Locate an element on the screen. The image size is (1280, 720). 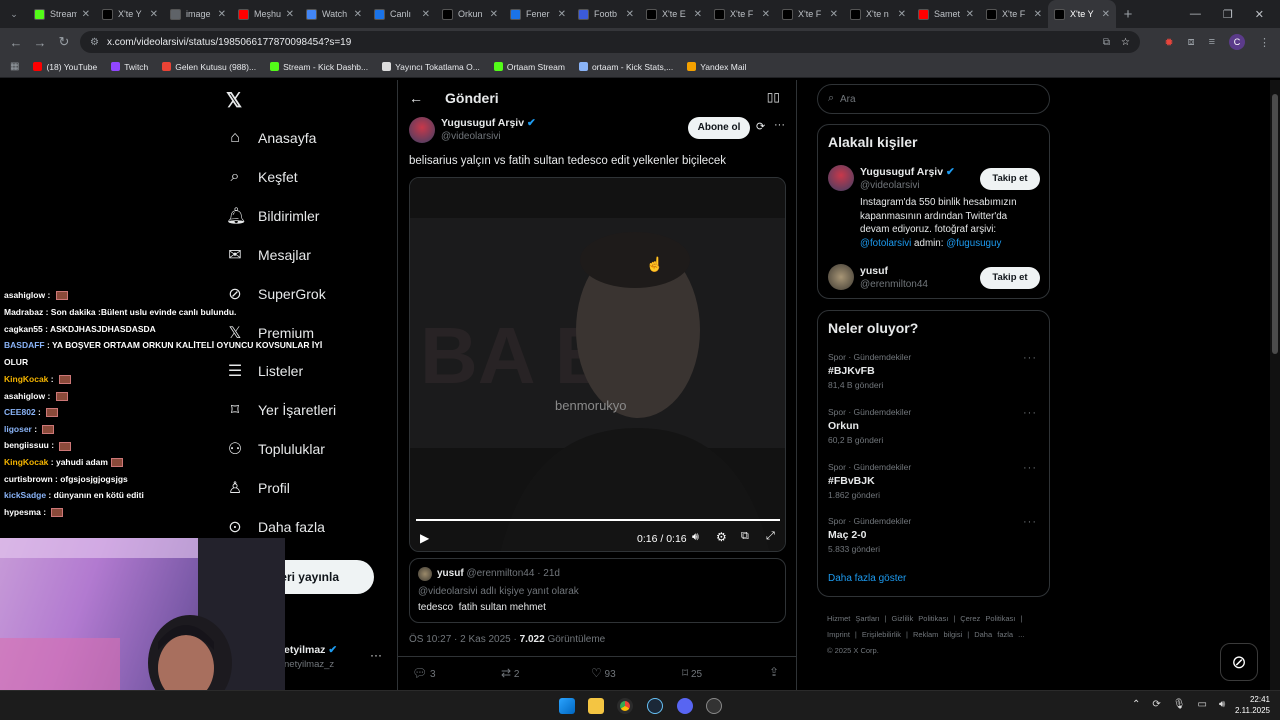
repost-action: ⇄ 2 is located at coordinates (510, 673).